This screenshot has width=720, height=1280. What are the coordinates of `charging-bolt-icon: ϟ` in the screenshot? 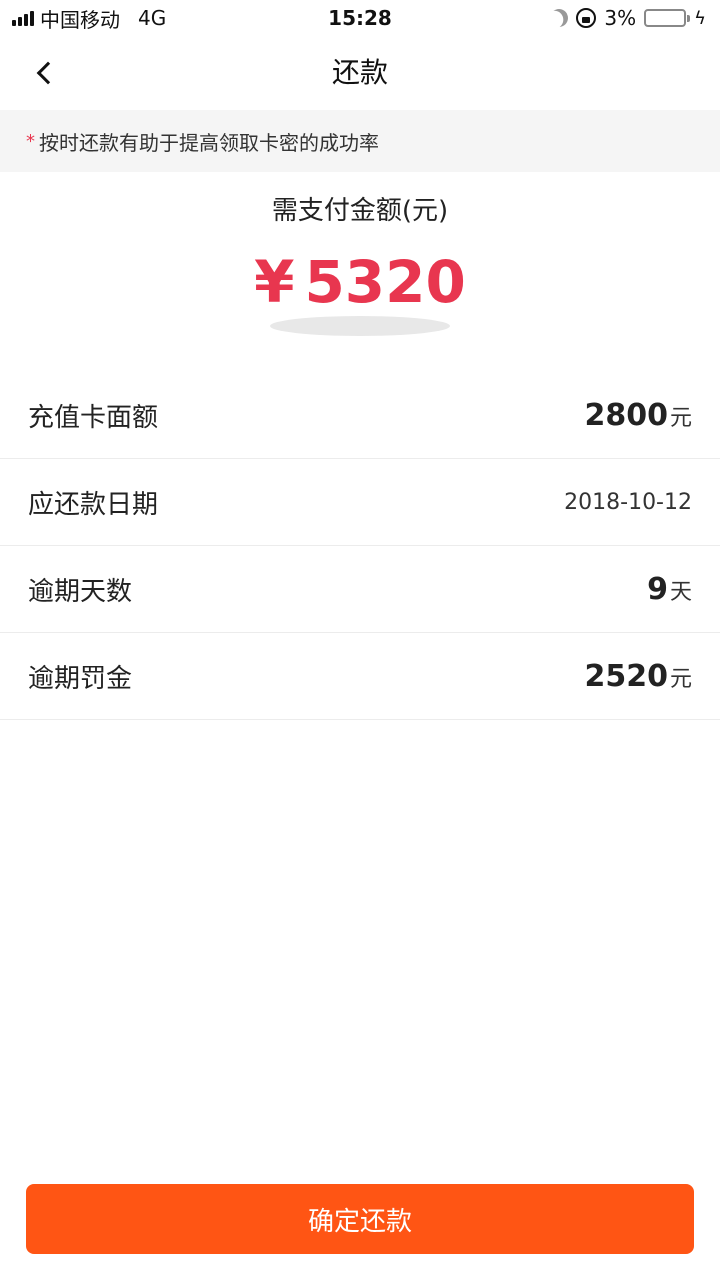 It's located at (700, 18).